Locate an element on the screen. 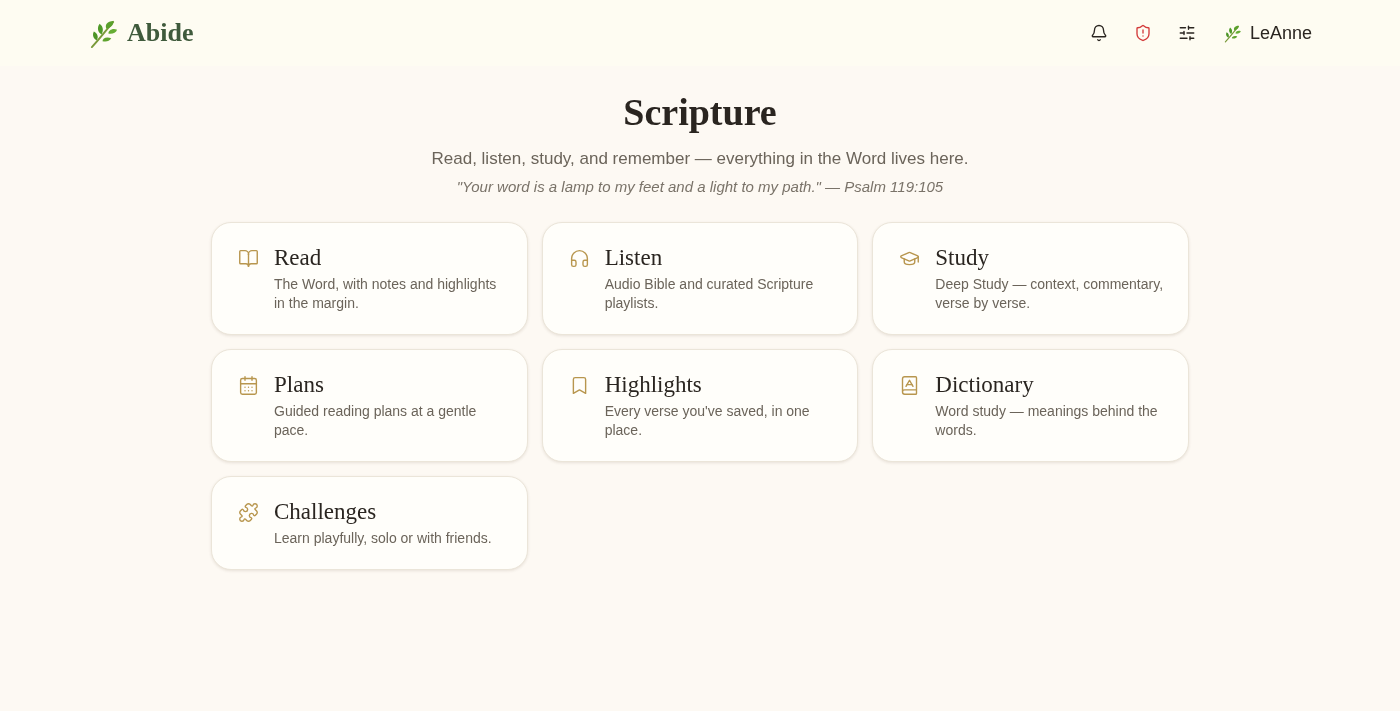 This screenshot has height=711, width=1400. card-title: Plans is located at coordinates (299, 385).